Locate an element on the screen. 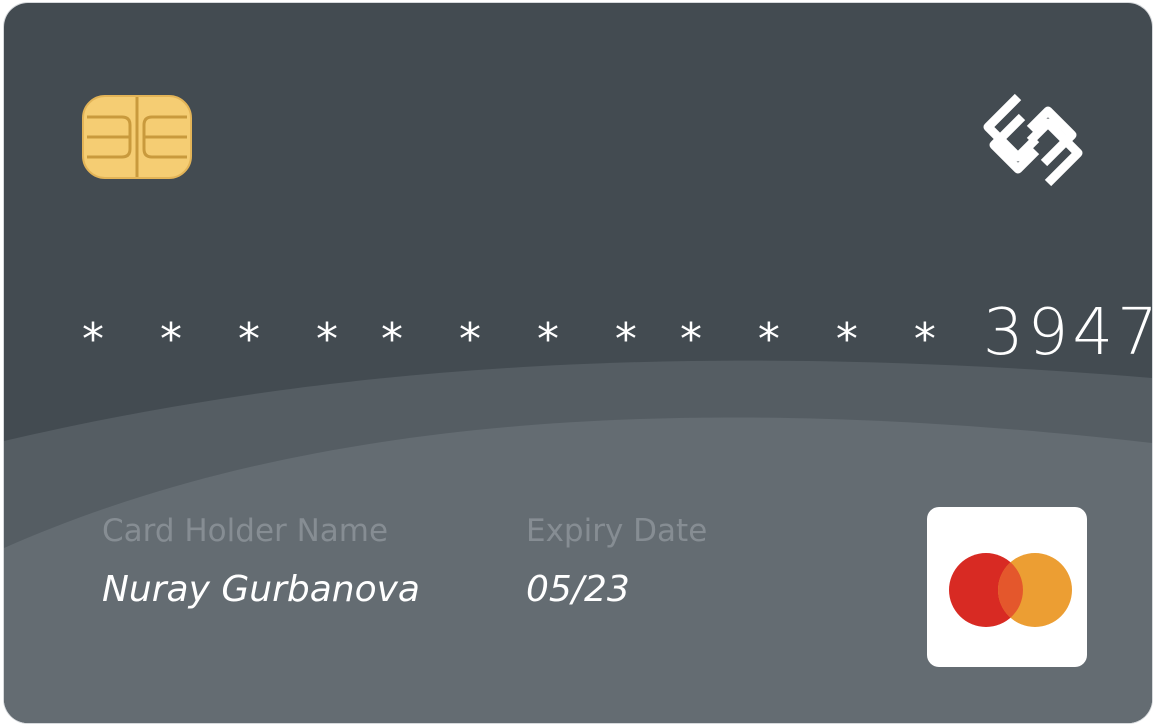  card-number-last-four: 3947 is located at coordinates (1067, 333).